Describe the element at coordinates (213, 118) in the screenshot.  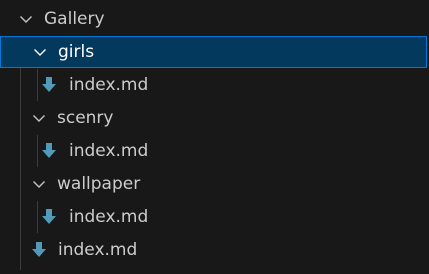
I see `tree-folder-scenry: scenry` at that location.